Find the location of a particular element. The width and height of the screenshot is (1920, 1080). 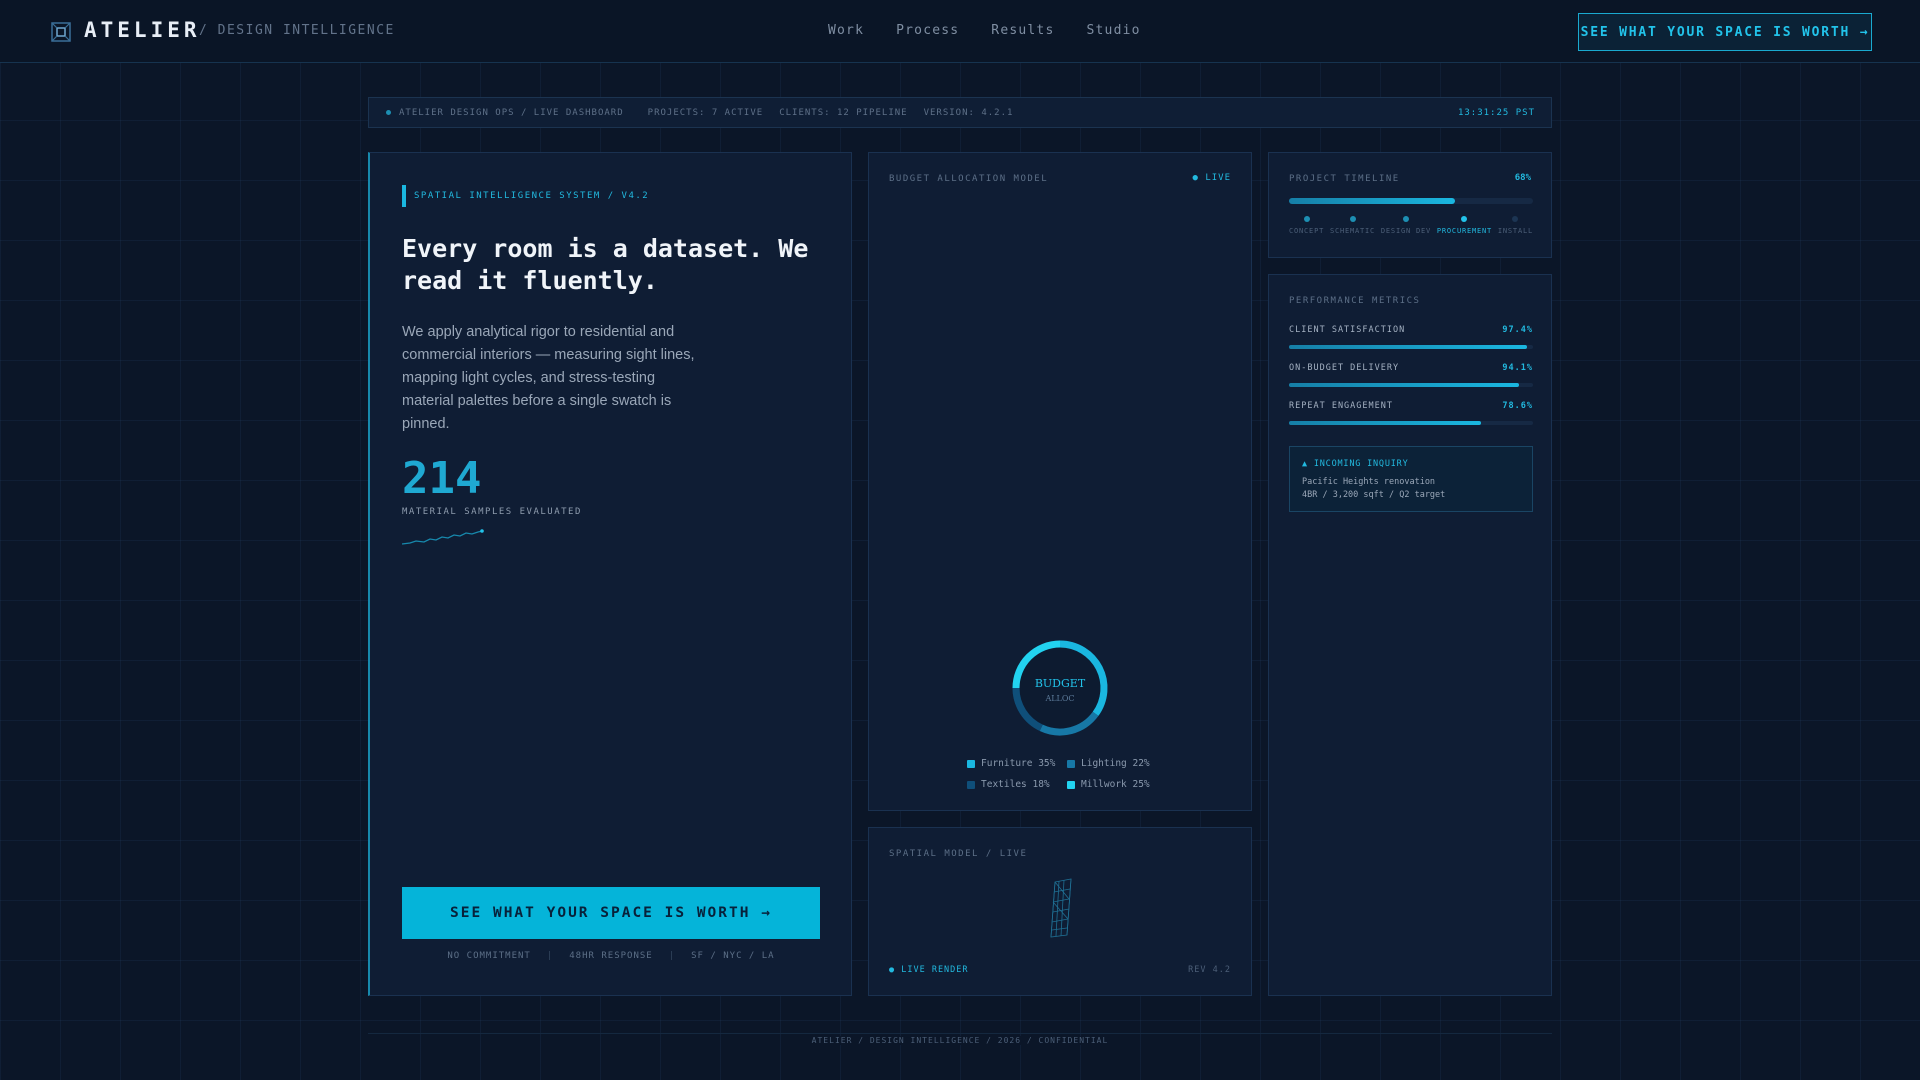

step-install: INSTALL is located at coordinates (1515, 225).